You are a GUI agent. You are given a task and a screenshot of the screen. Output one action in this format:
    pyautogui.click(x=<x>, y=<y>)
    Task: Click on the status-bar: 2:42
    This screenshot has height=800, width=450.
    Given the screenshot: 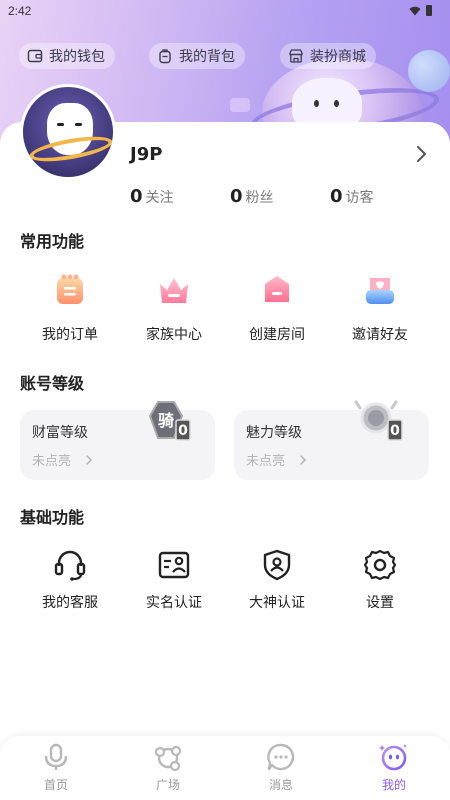 What is the action you would take?
    pyautogui.click(x=225, y=11)
    